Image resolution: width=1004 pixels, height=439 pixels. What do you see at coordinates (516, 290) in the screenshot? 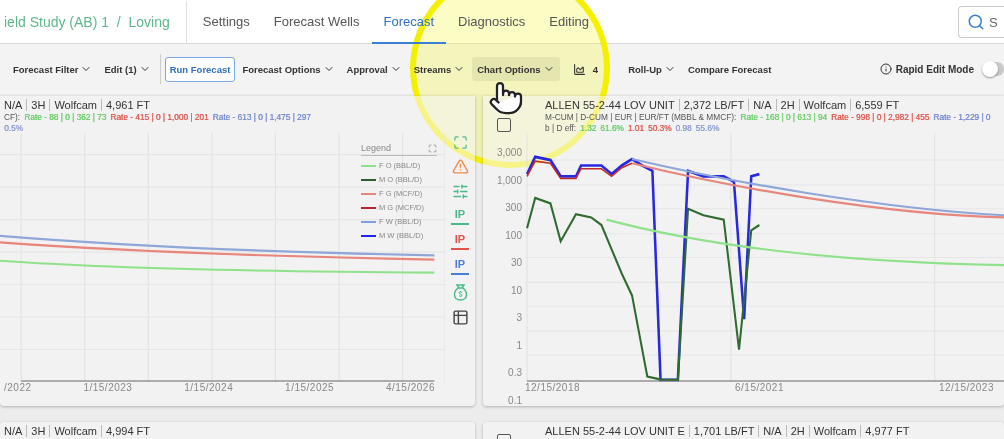
I see `axis-tick-label: 10` at bounding box center [516, 290].